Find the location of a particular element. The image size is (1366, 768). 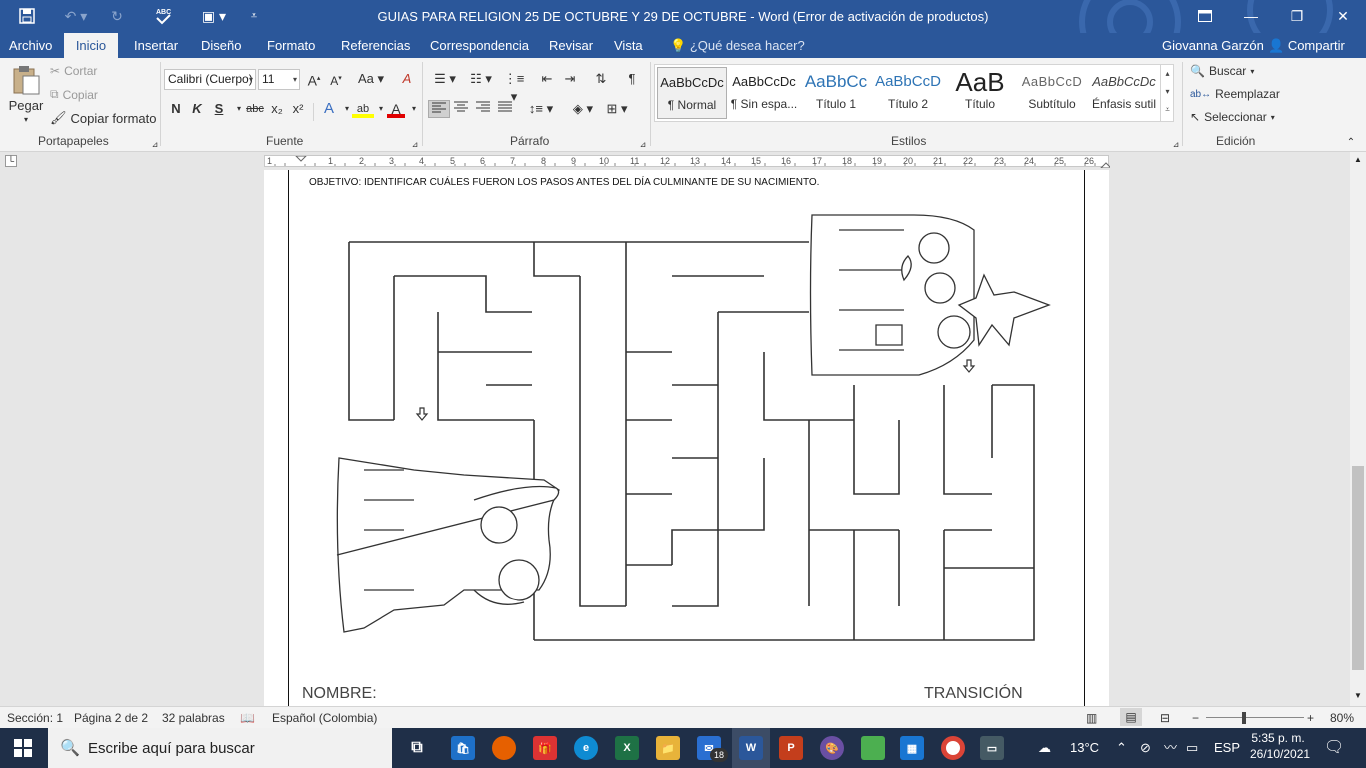

scroll-down-icon: ▼ is located at coordinates (1358, 696).